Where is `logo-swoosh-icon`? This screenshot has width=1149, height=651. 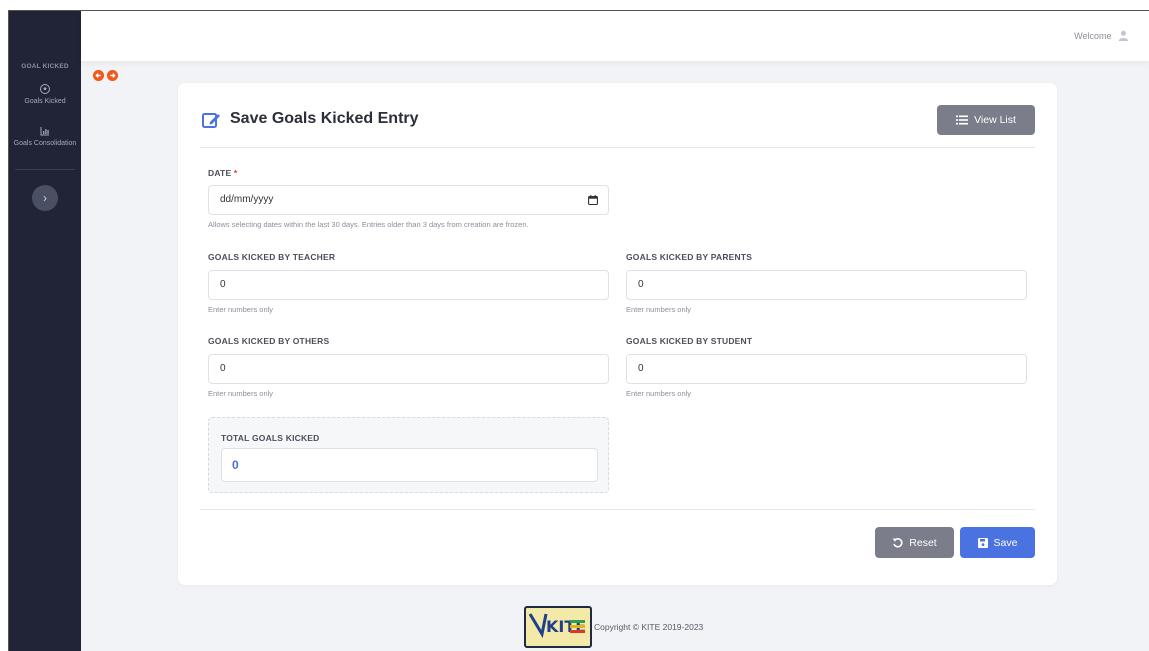 logo-swoosh-icon is located at coordinates (538, 626).